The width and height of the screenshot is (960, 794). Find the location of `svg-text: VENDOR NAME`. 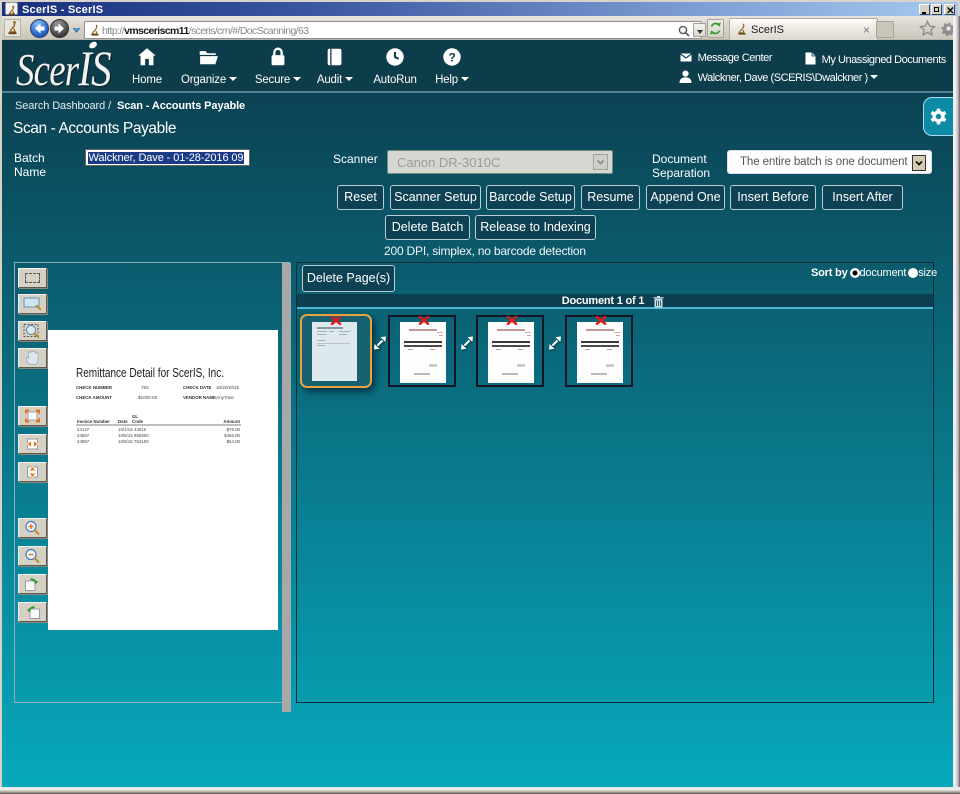

svg-text: VENDOR NAME is located at coordinates (199, 397).